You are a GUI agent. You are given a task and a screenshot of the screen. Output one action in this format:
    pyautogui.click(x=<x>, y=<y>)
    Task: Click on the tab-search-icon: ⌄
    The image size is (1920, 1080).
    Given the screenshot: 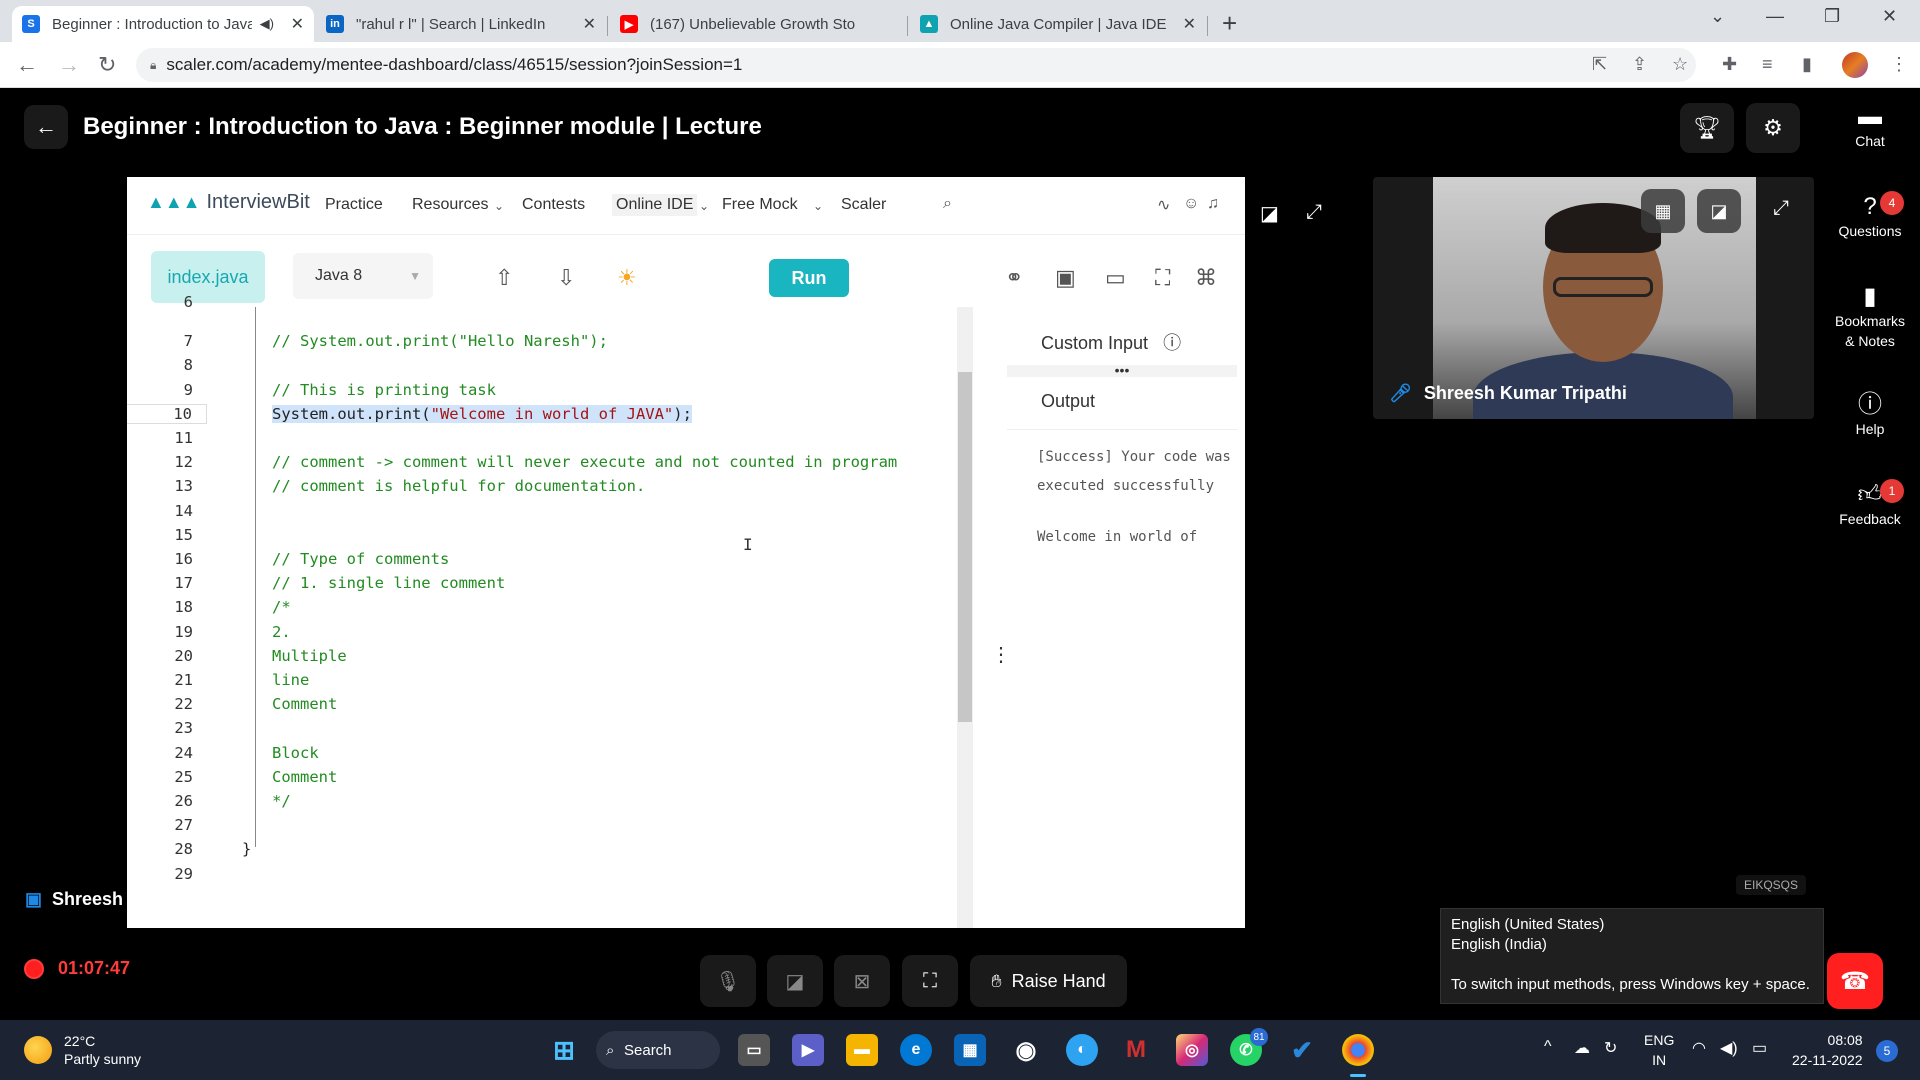 What is the action you would take?
    pyautogui.click(x=1717, y=16)
    